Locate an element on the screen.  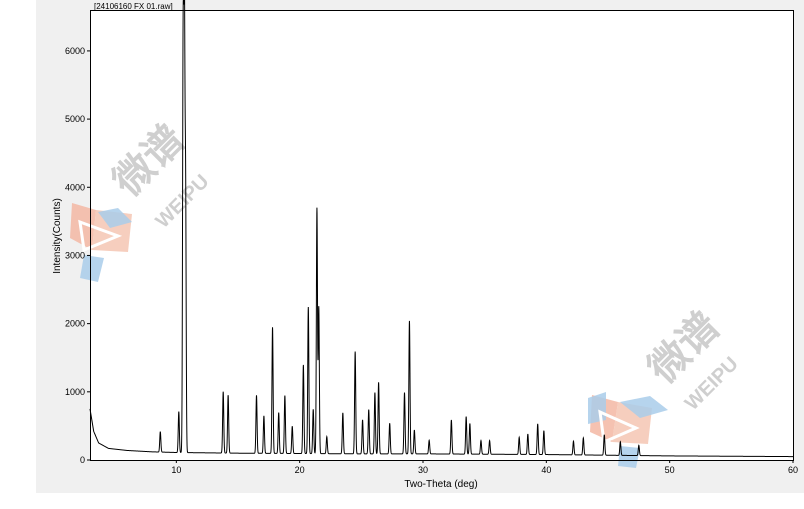
watermark-logo-1: 微谱 WEIPU is located at coordinates (141, 199).